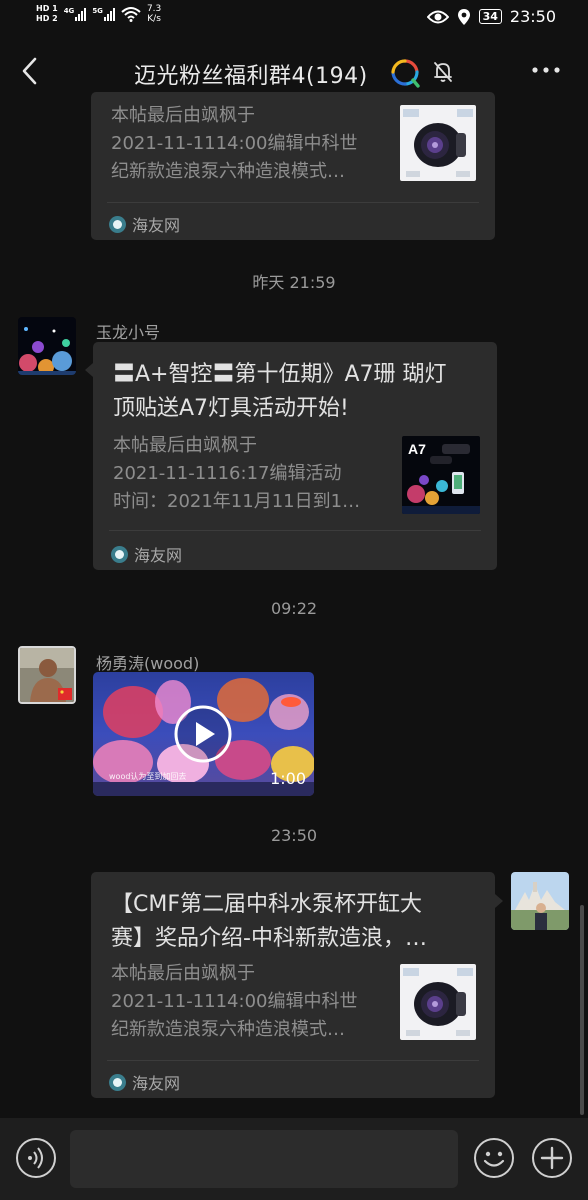 This screenshot has width=588, height=1200. Describe the element at coordinates (251, 76) in the screenshot. I see `chat-title: 迈光粉丝福利群4(194)` at that location.